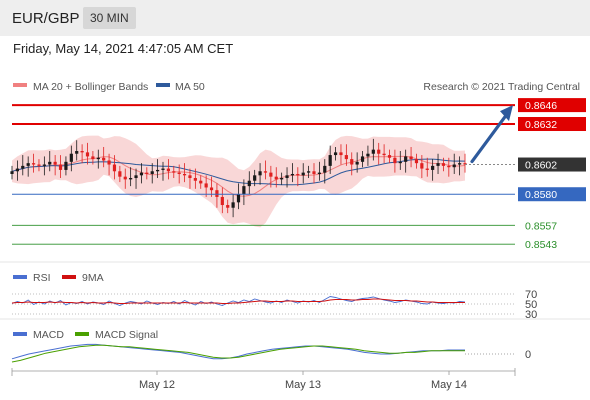 The height and width of the screenshot is (400, 590). I want to click on rsi-ma-legend-label: 9MA, so click(93, 278).